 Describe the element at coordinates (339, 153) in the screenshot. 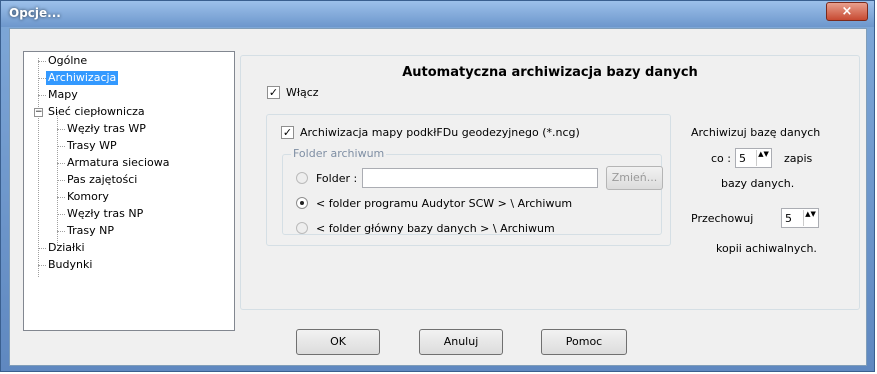

I see `folder-group-legend: Folder archiwum` at that location.